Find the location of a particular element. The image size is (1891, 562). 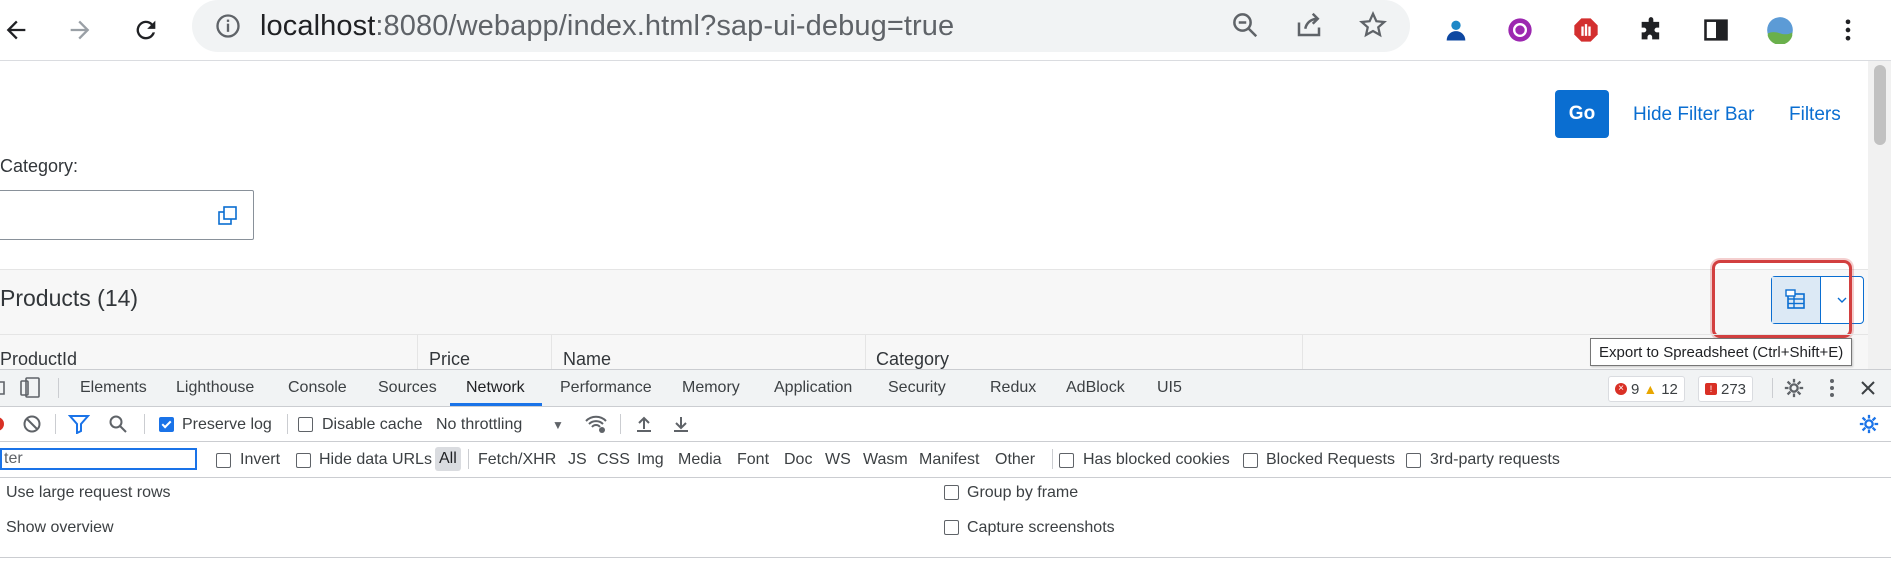

forward-arrow-icon is located at coordinates (80, 30).